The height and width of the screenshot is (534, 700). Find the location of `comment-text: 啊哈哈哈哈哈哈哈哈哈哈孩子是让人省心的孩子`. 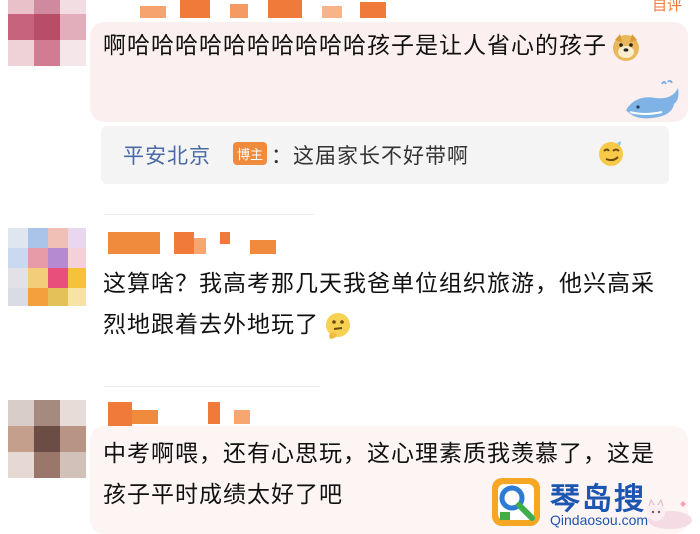

comment-text: 啊哈哈哈哈哈哈哈哈哈哈孩子是让人省心的孩子 is located at coordinates (383, 46).